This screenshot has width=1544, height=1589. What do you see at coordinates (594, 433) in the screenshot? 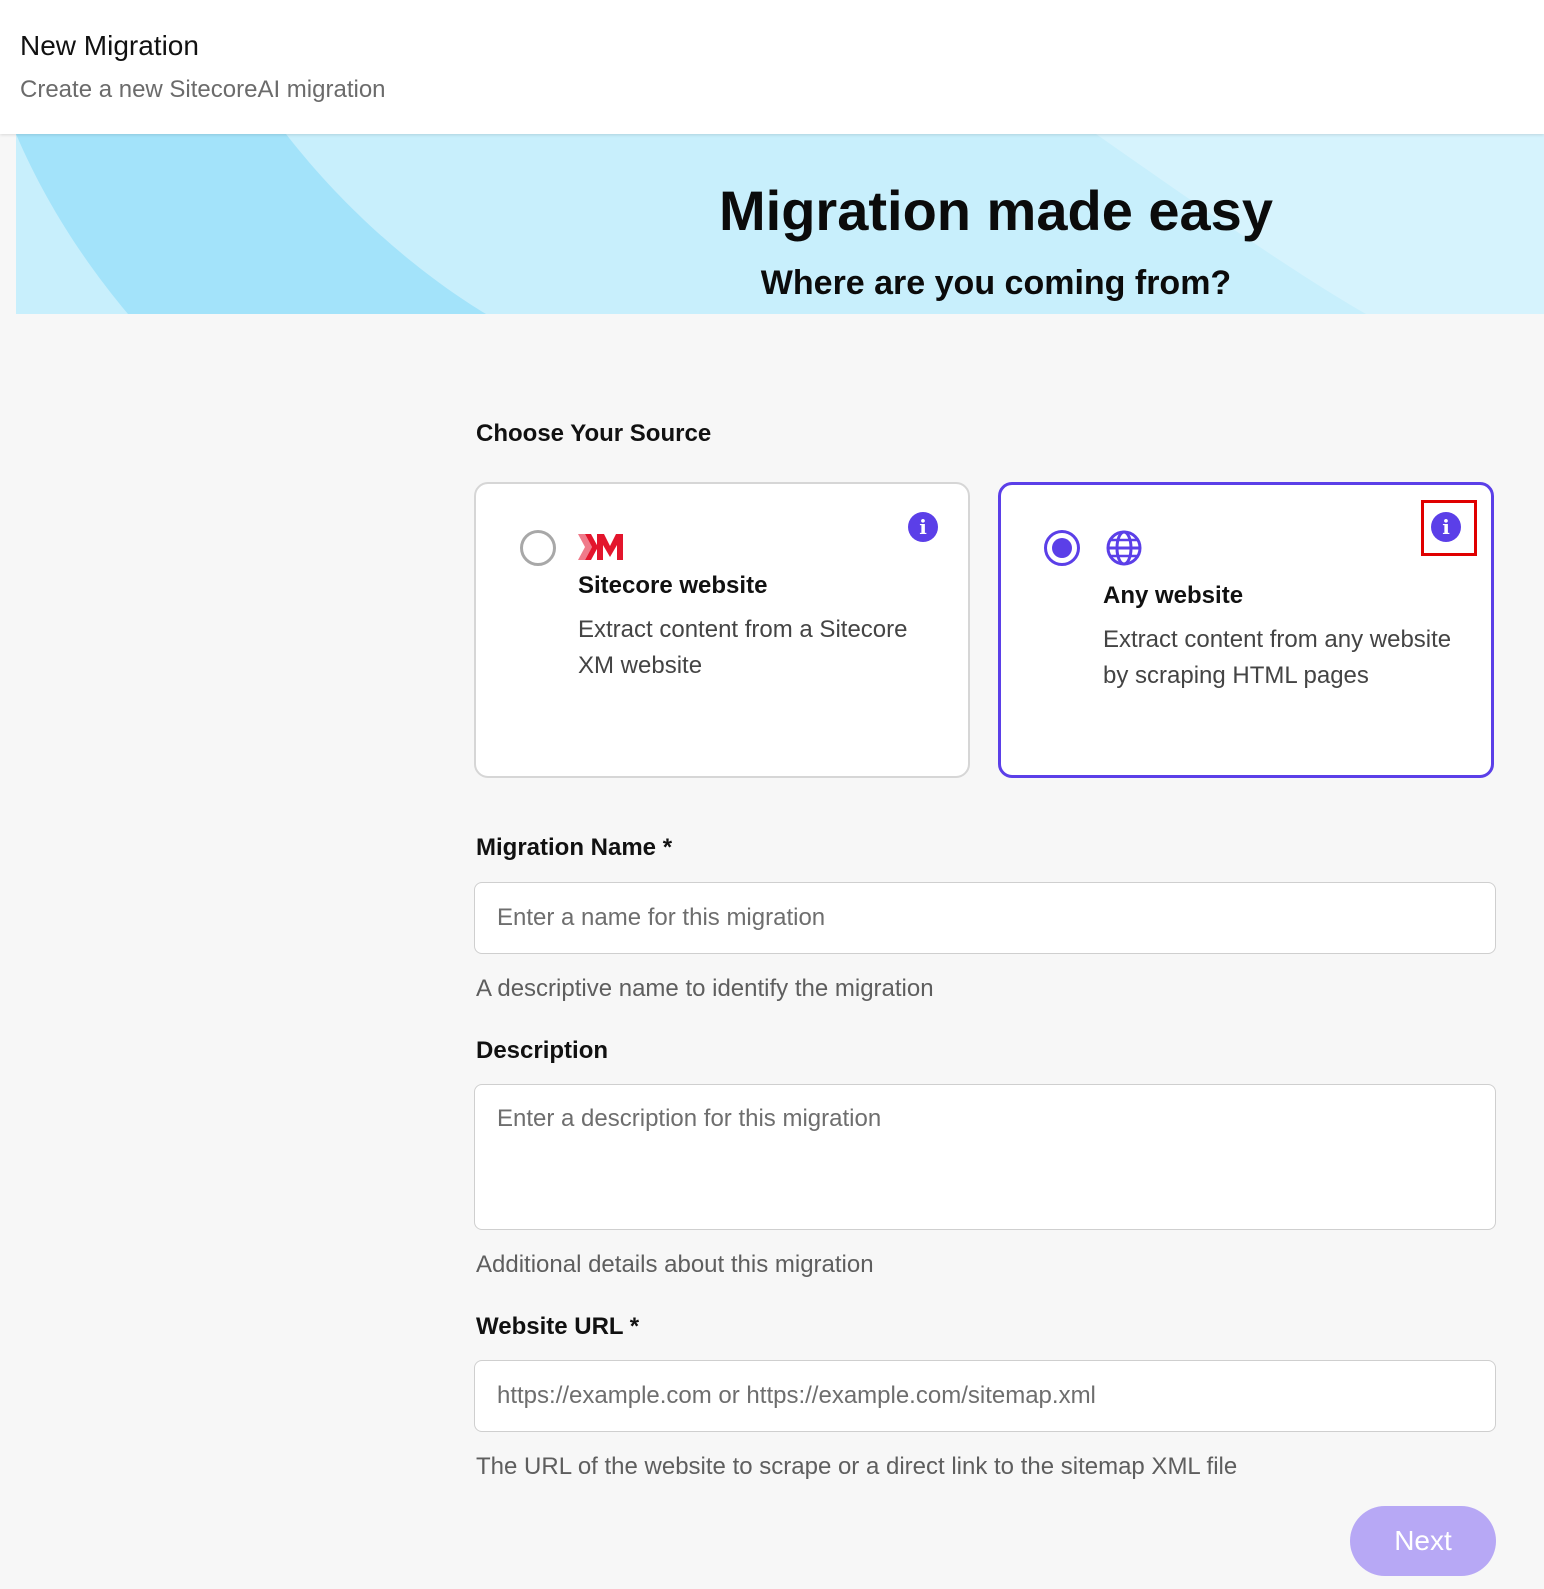
I see `source-section-label: Choose Your Source` at bounding box center [594, 433].